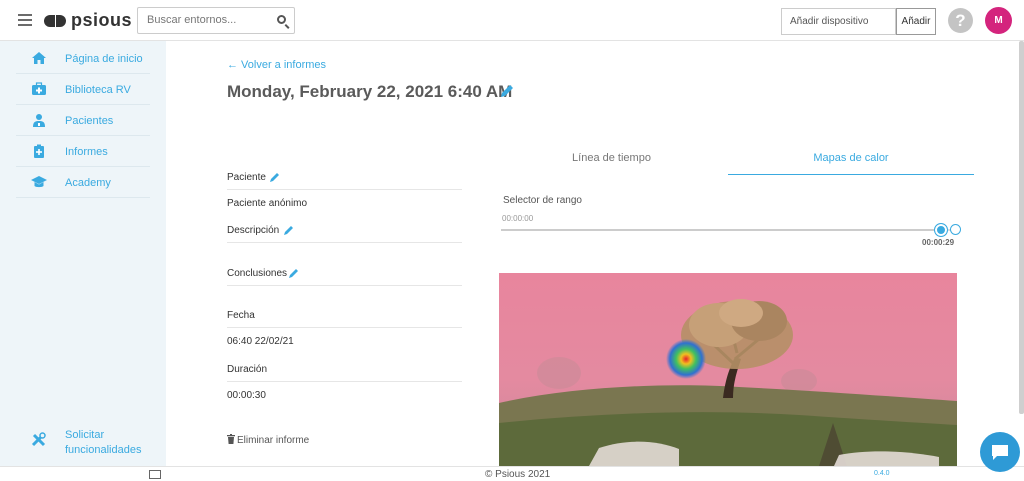 This screenshot has width=1024, height=481. What do you see at coordinates (281, 19) in the screenshot?
I see `search-icon` at bounding box center [281, 19].